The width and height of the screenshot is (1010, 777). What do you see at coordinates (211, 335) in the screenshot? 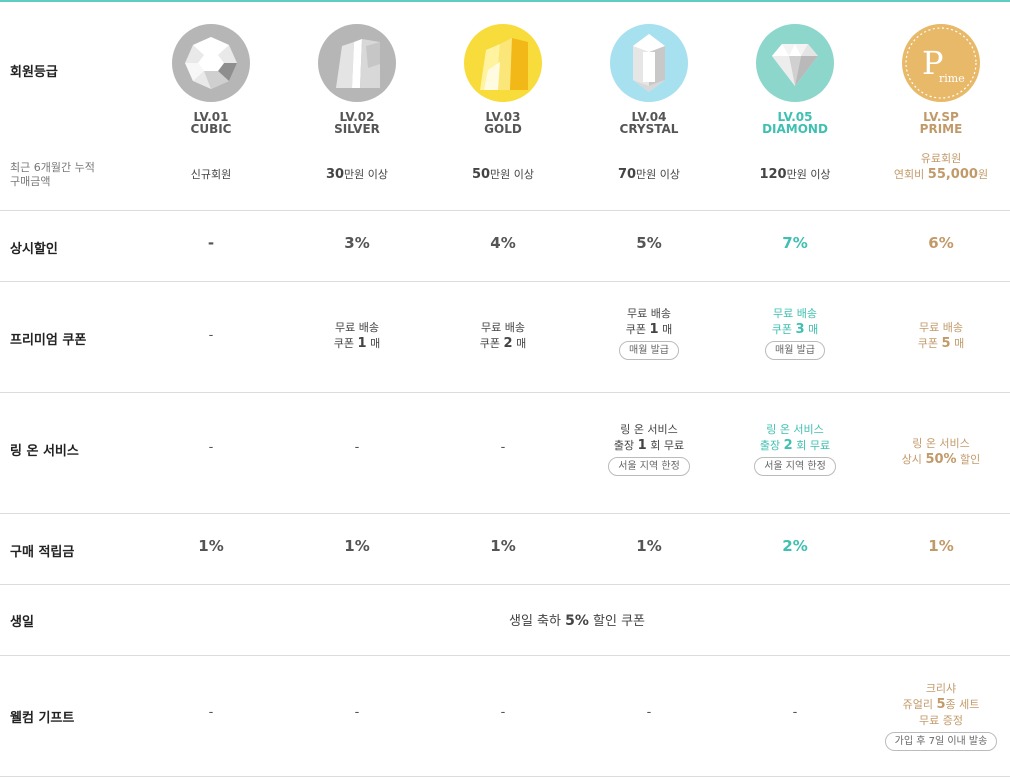
I see `coupon-cubic: -` at bounding box center [211, 335].